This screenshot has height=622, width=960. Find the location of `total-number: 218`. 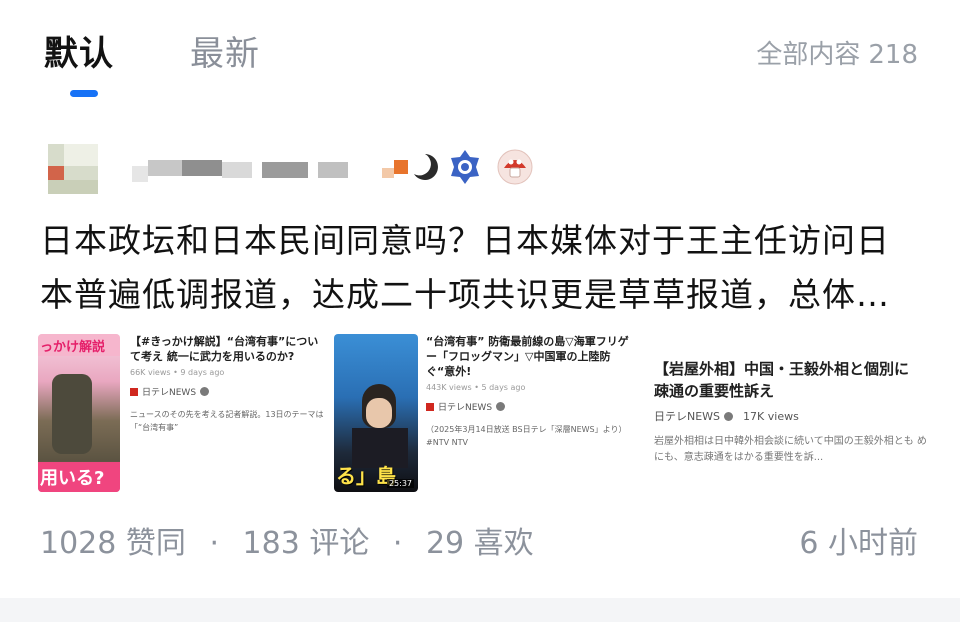

total-number: 218 is located at coordinates (893, 55).